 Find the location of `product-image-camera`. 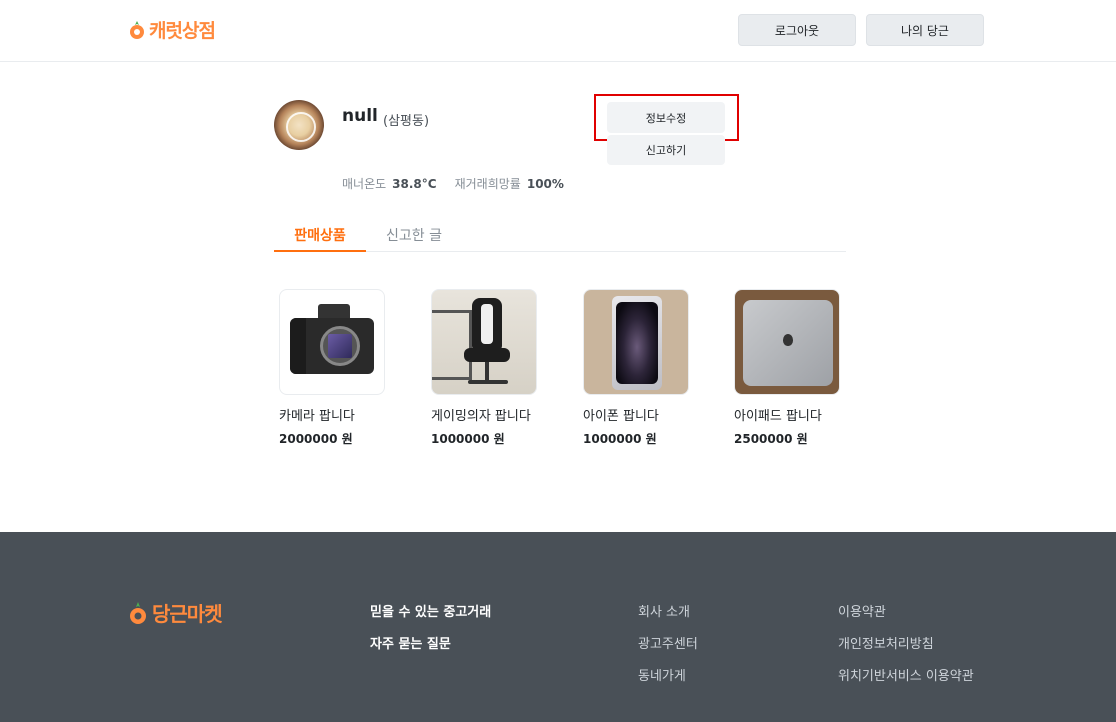

product-image-camera is located at coordinates (332, 342).